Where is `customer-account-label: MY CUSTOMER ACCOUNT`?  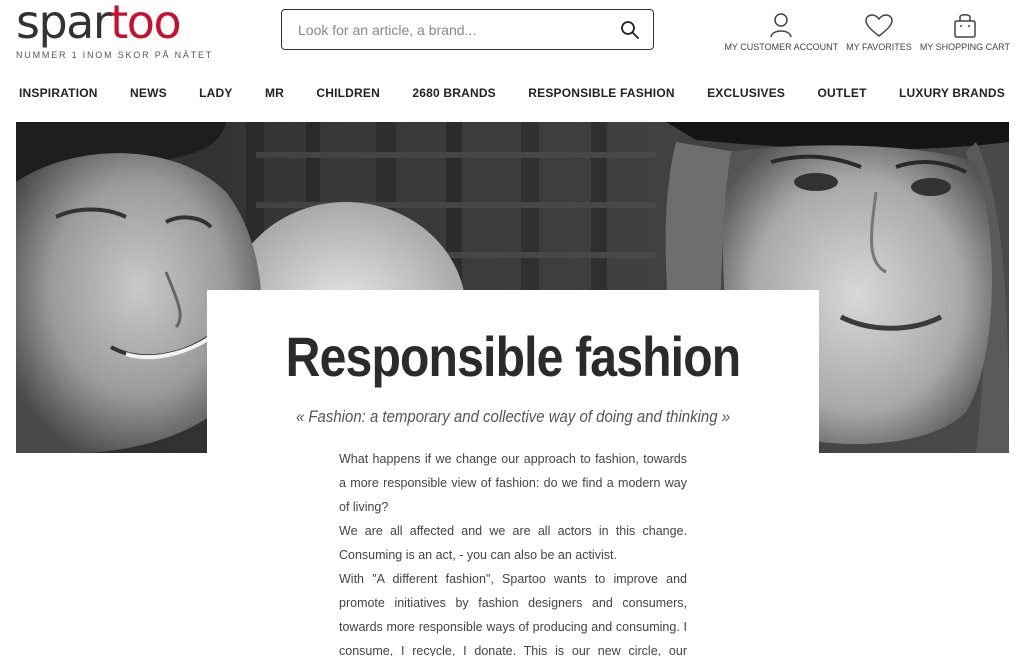 customer-account-label: MY CUSTOMER ACCOUNT is located at coordinates (781, 47).